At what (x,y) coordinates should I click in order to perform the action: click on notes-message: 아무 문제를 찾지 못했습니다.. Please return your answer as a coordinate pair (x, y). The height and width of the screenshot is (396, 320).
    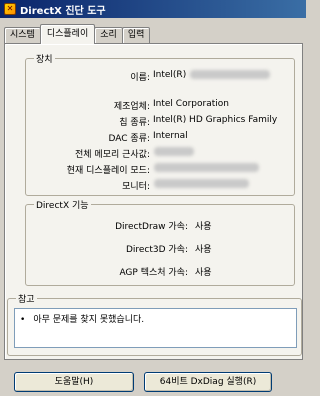
    Looking at the image, I should click on (89, 320).